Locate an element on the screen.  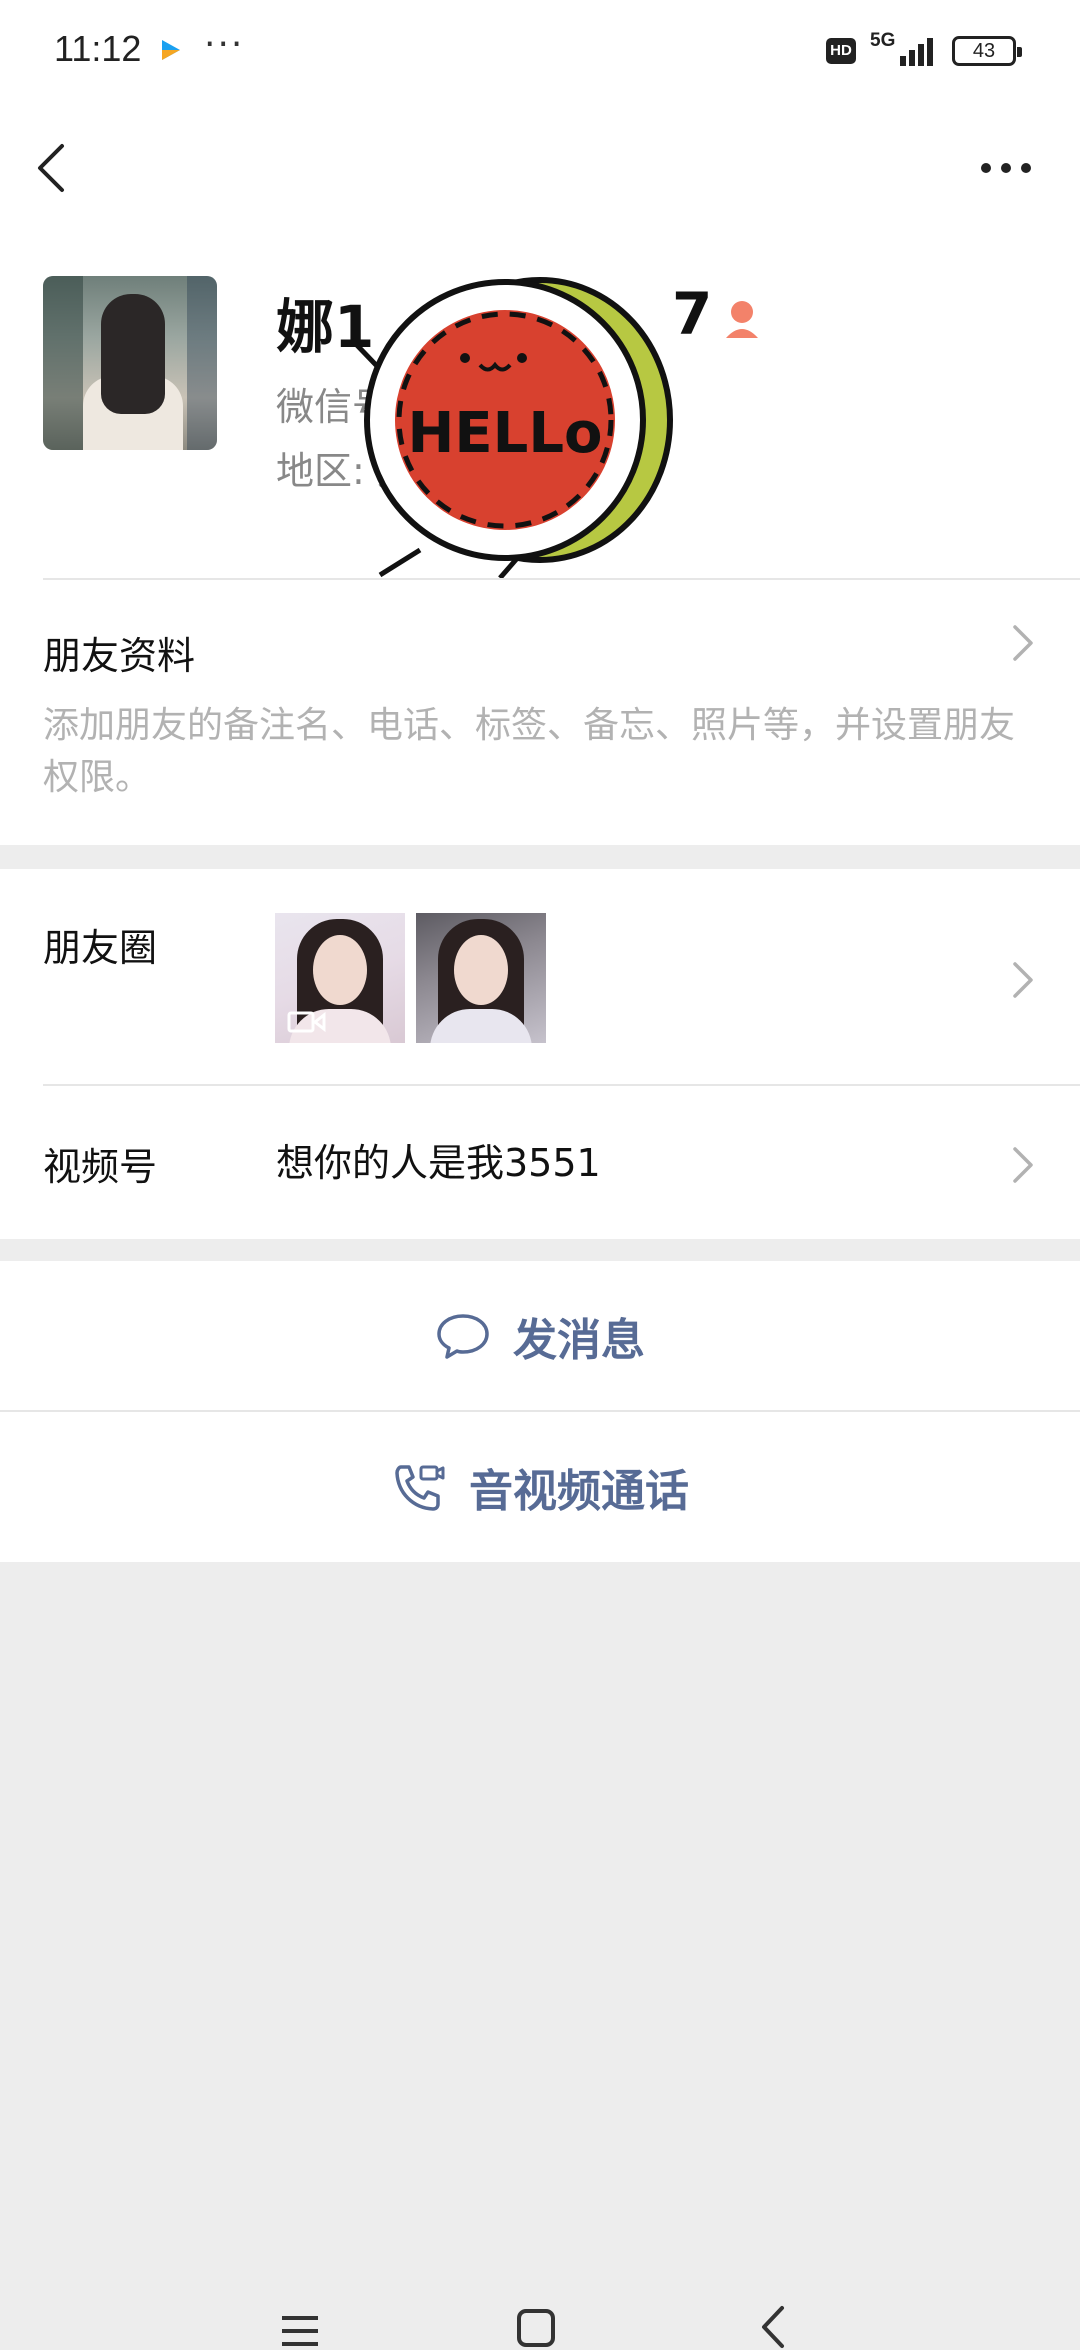
video-call-label: 音视频通话 is located at coordinates (579, 1491).